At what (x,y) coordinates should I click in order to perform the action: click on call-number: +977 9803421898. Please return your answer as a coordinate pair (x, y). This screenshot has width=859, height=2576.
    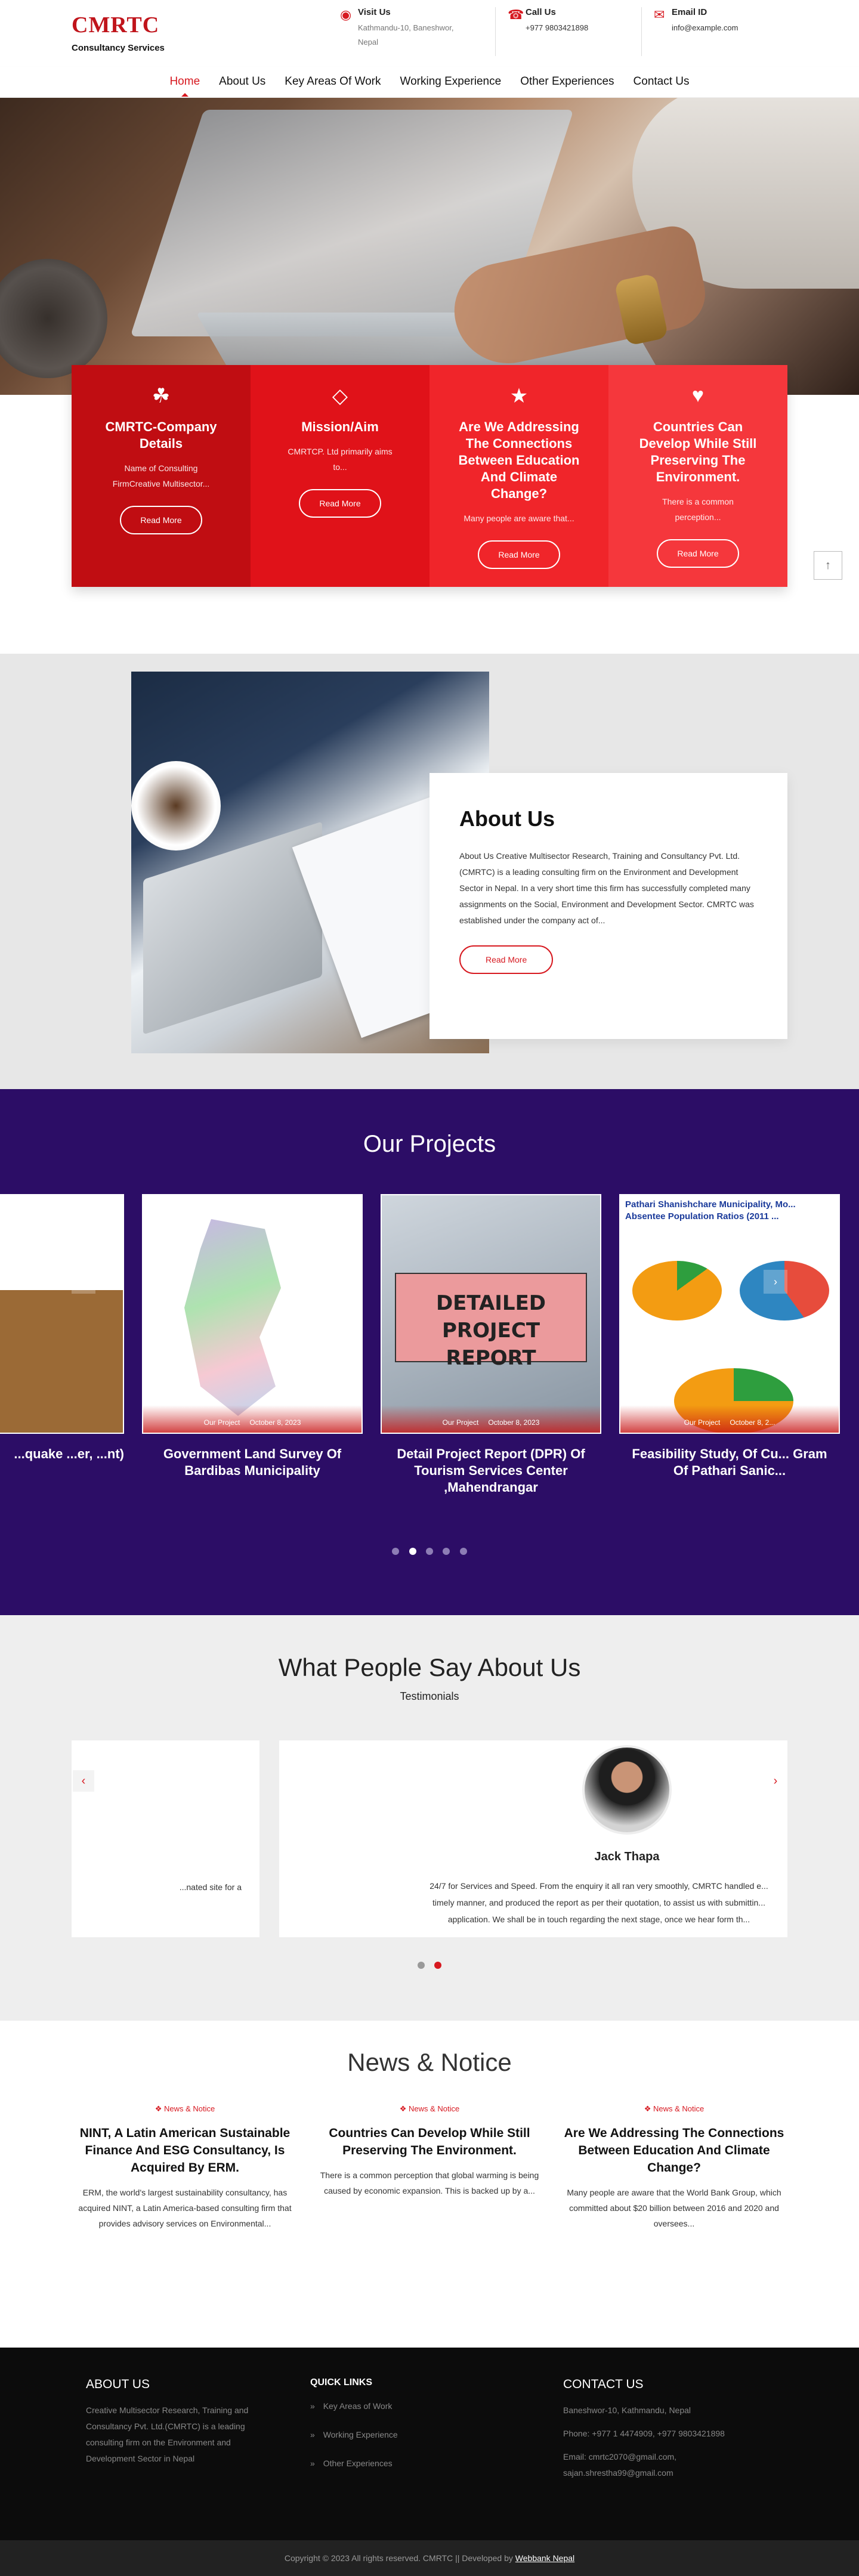
    Looking at the image, I should click on (582, 28).